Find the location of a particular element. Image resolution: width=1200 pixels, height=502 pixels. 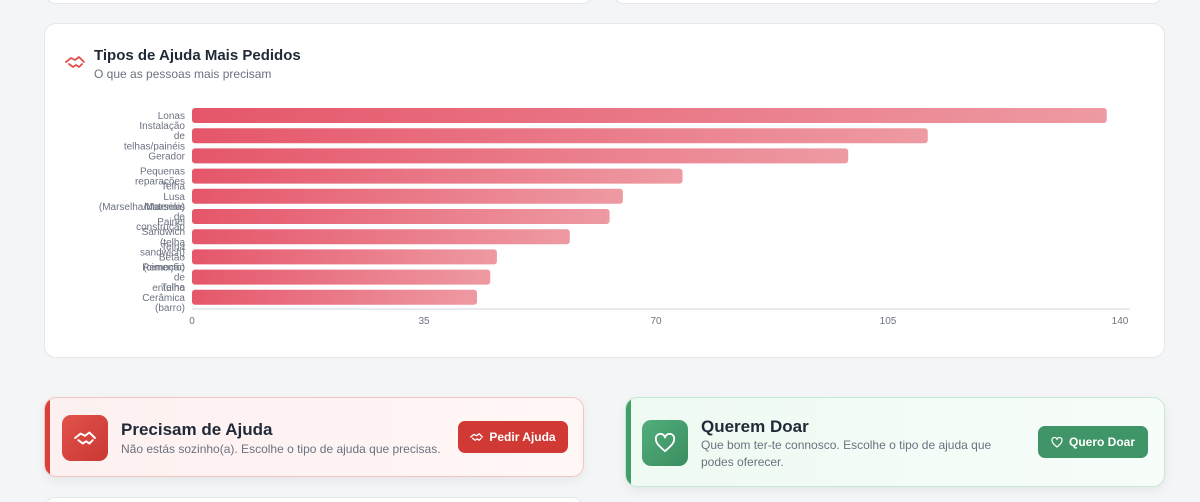

x-tick-label: 70 is located at coordinates (656, 321).